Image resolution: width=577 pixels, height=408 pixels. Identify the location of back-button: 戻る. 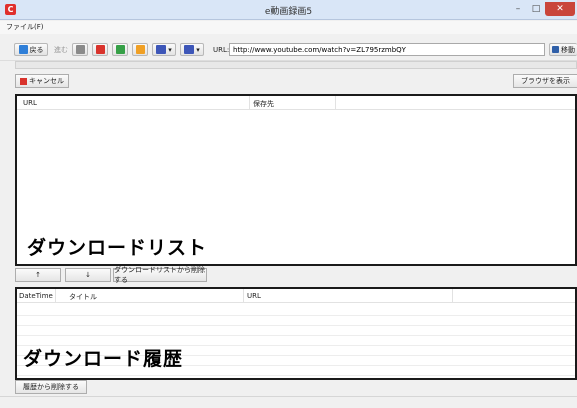
(31, 49).